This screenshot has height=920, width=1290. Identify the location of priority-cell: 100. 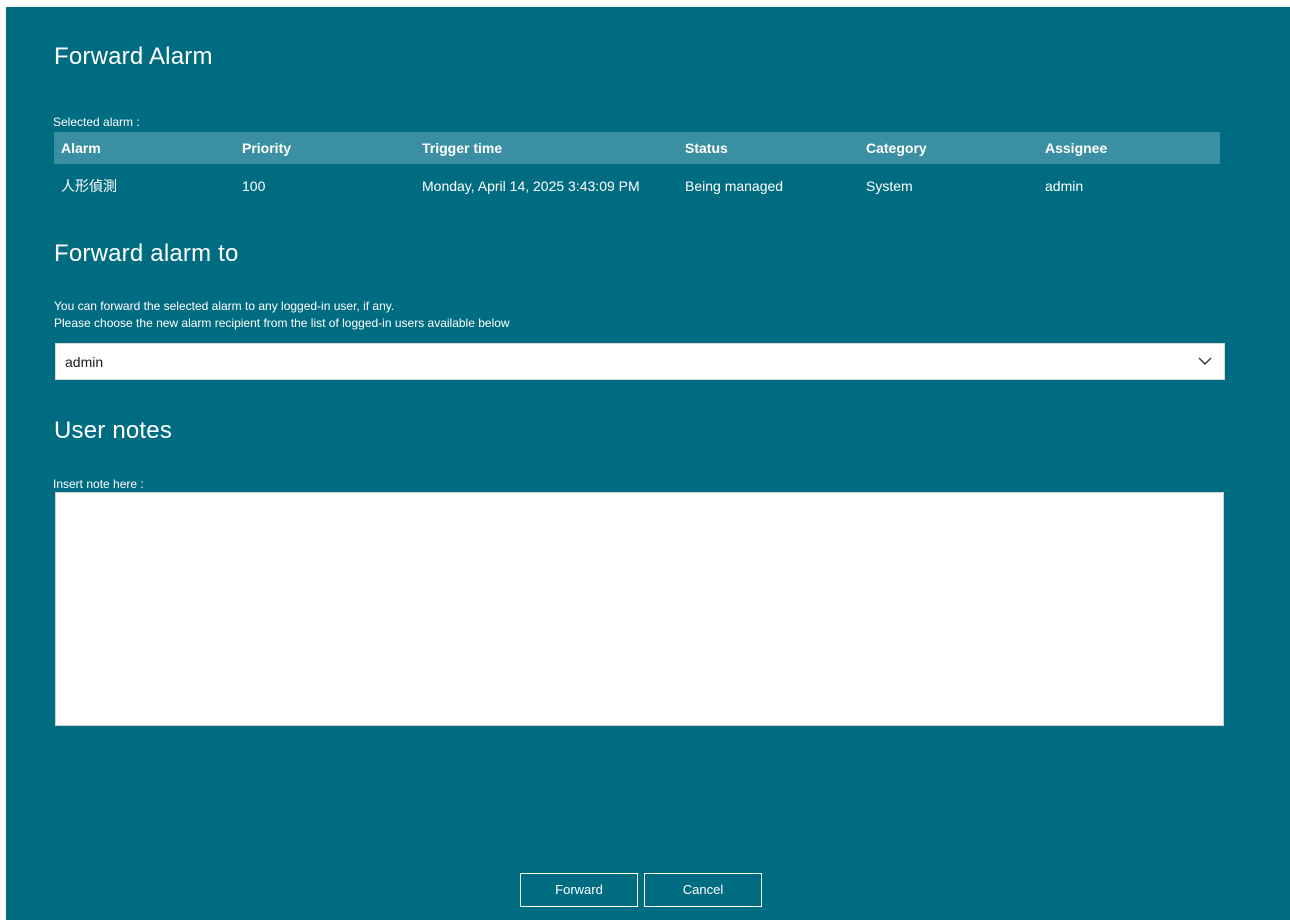
(254, 186).